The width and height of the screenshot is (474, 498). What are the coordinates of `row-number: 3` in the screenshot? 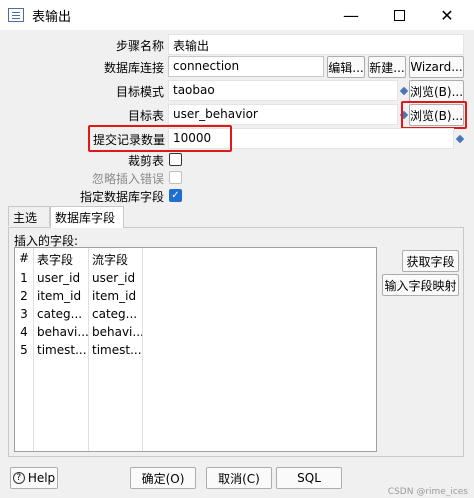 It's located at (24, 314).